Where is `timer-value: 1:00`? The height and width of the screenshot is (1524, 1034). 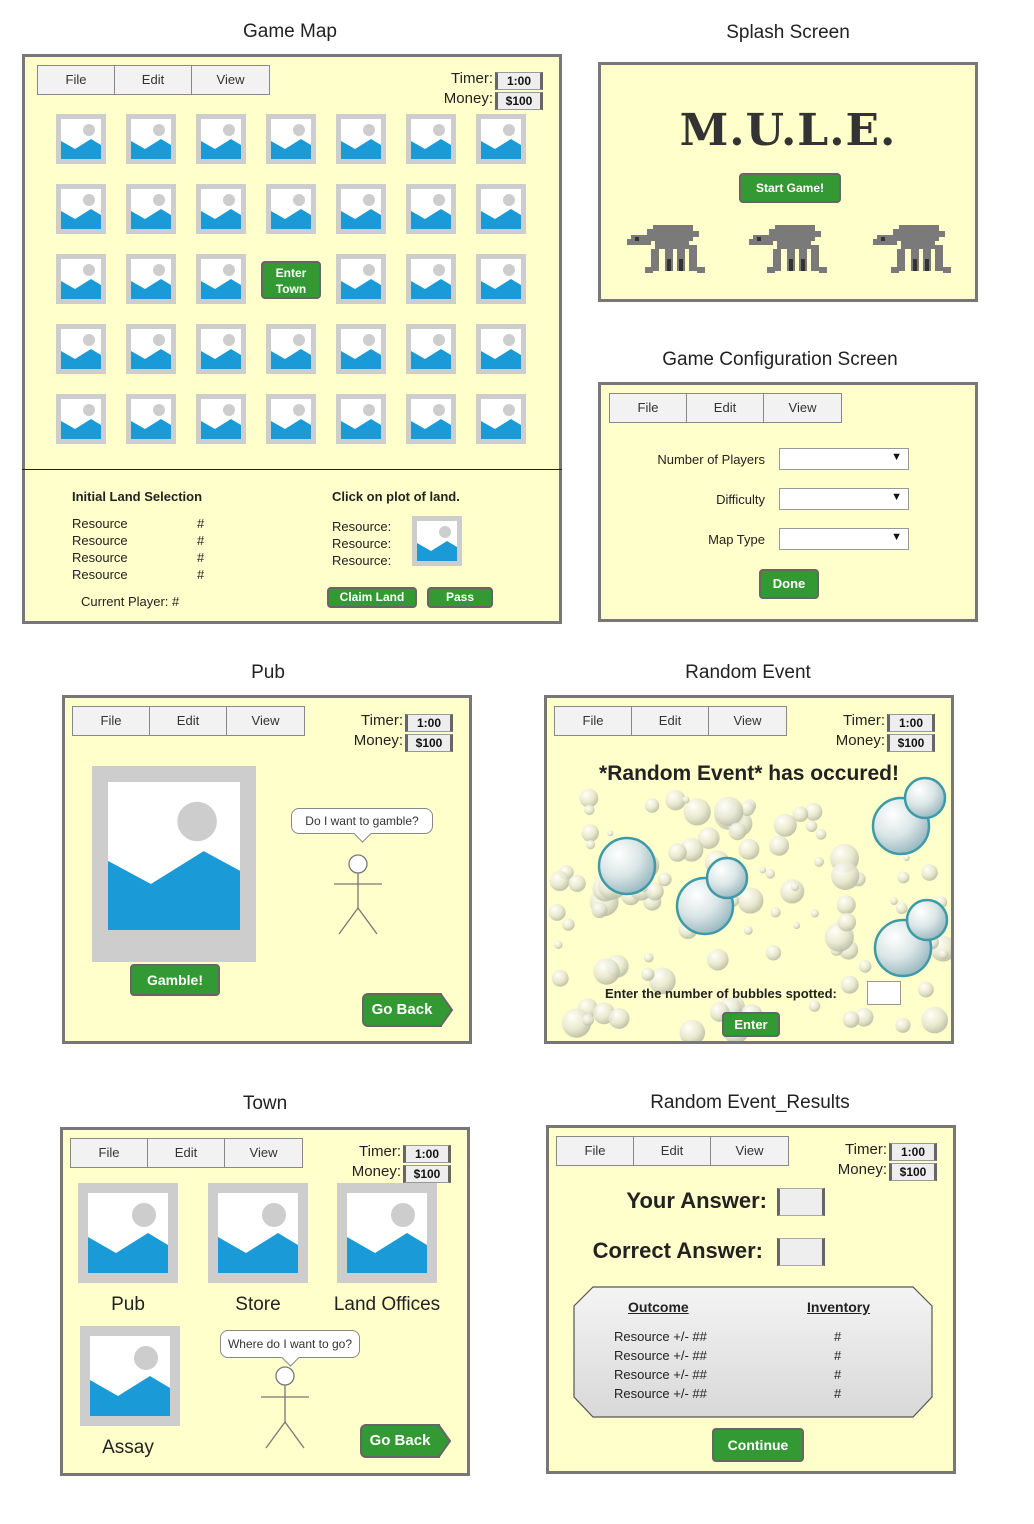 timer-value: 1:00 is located at coordinates (913, 1152).